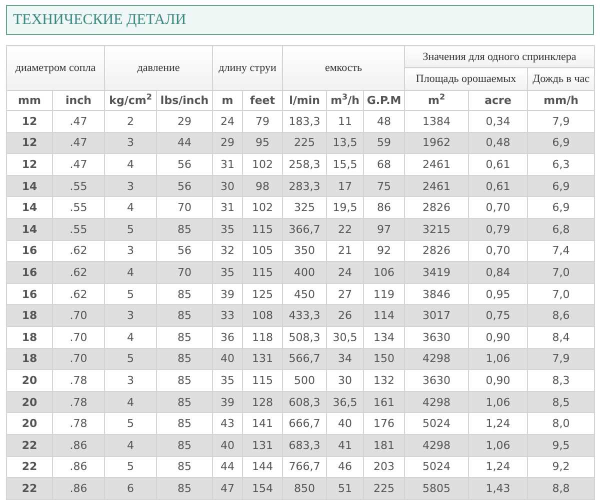 This screenshot has height=501, width=600. Describe the element at coordinates (78, 273) in the screenshot. I see `table-cell: .62` at that location.